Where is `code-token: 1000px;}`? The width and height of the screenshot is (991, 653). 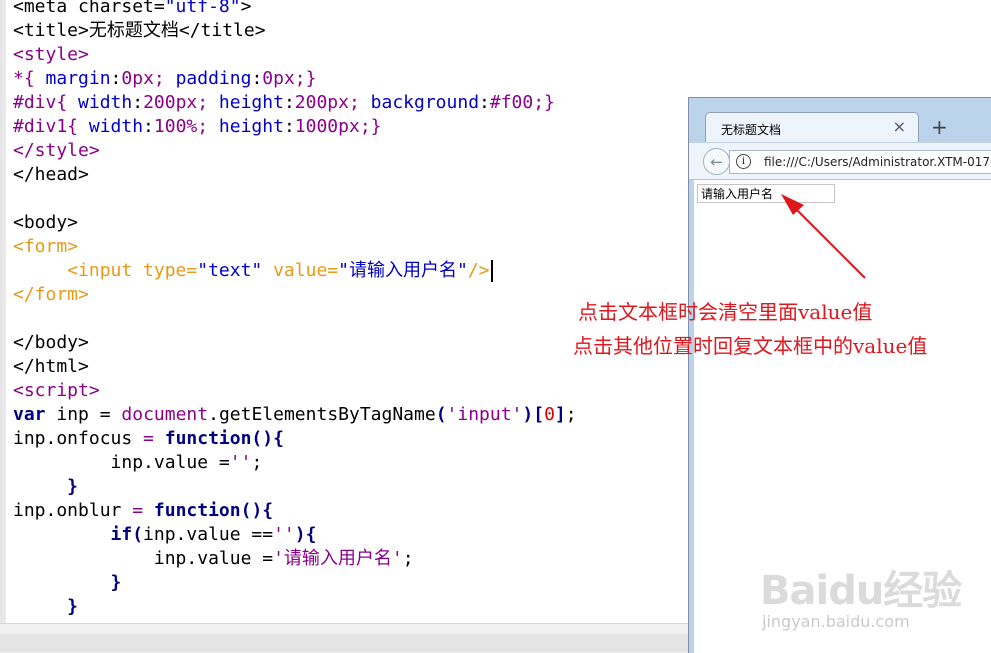 code-token: 1000px;} is located at coordinates (338, 126).